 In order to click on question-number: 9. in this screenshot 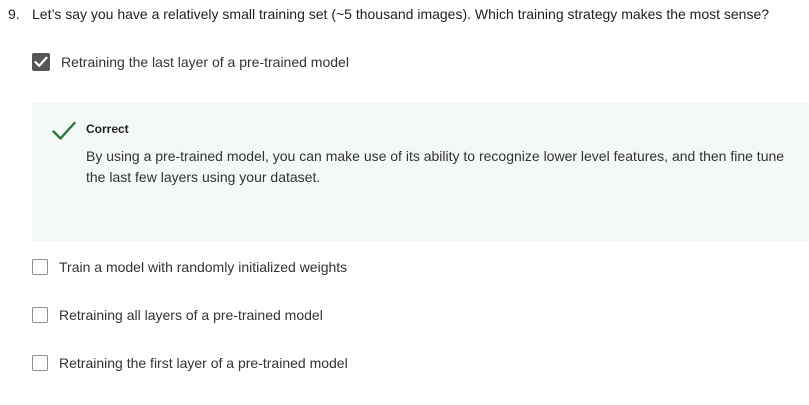, I will do `click(14, 14)`.